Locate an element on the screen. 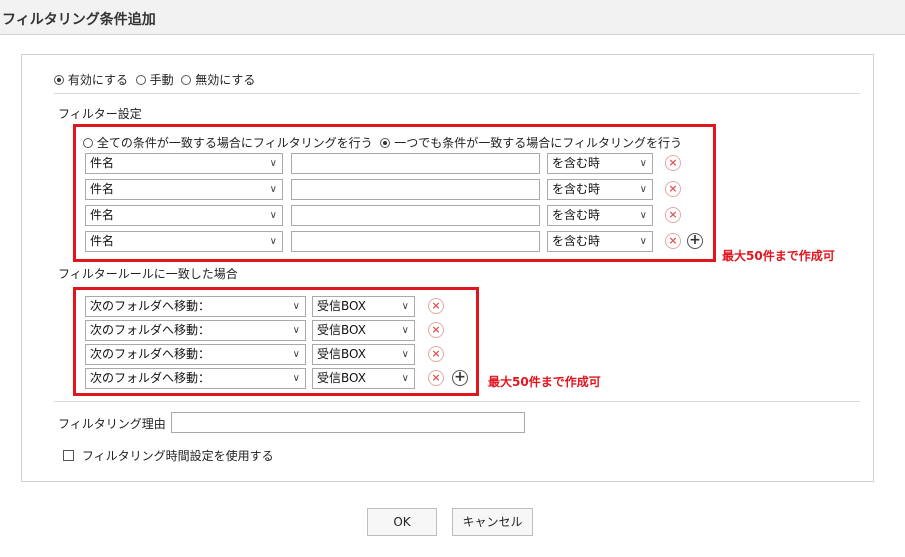 This screenshot has width=905, height=557. time-setting-checkbox is located at coordinates (68, 455).